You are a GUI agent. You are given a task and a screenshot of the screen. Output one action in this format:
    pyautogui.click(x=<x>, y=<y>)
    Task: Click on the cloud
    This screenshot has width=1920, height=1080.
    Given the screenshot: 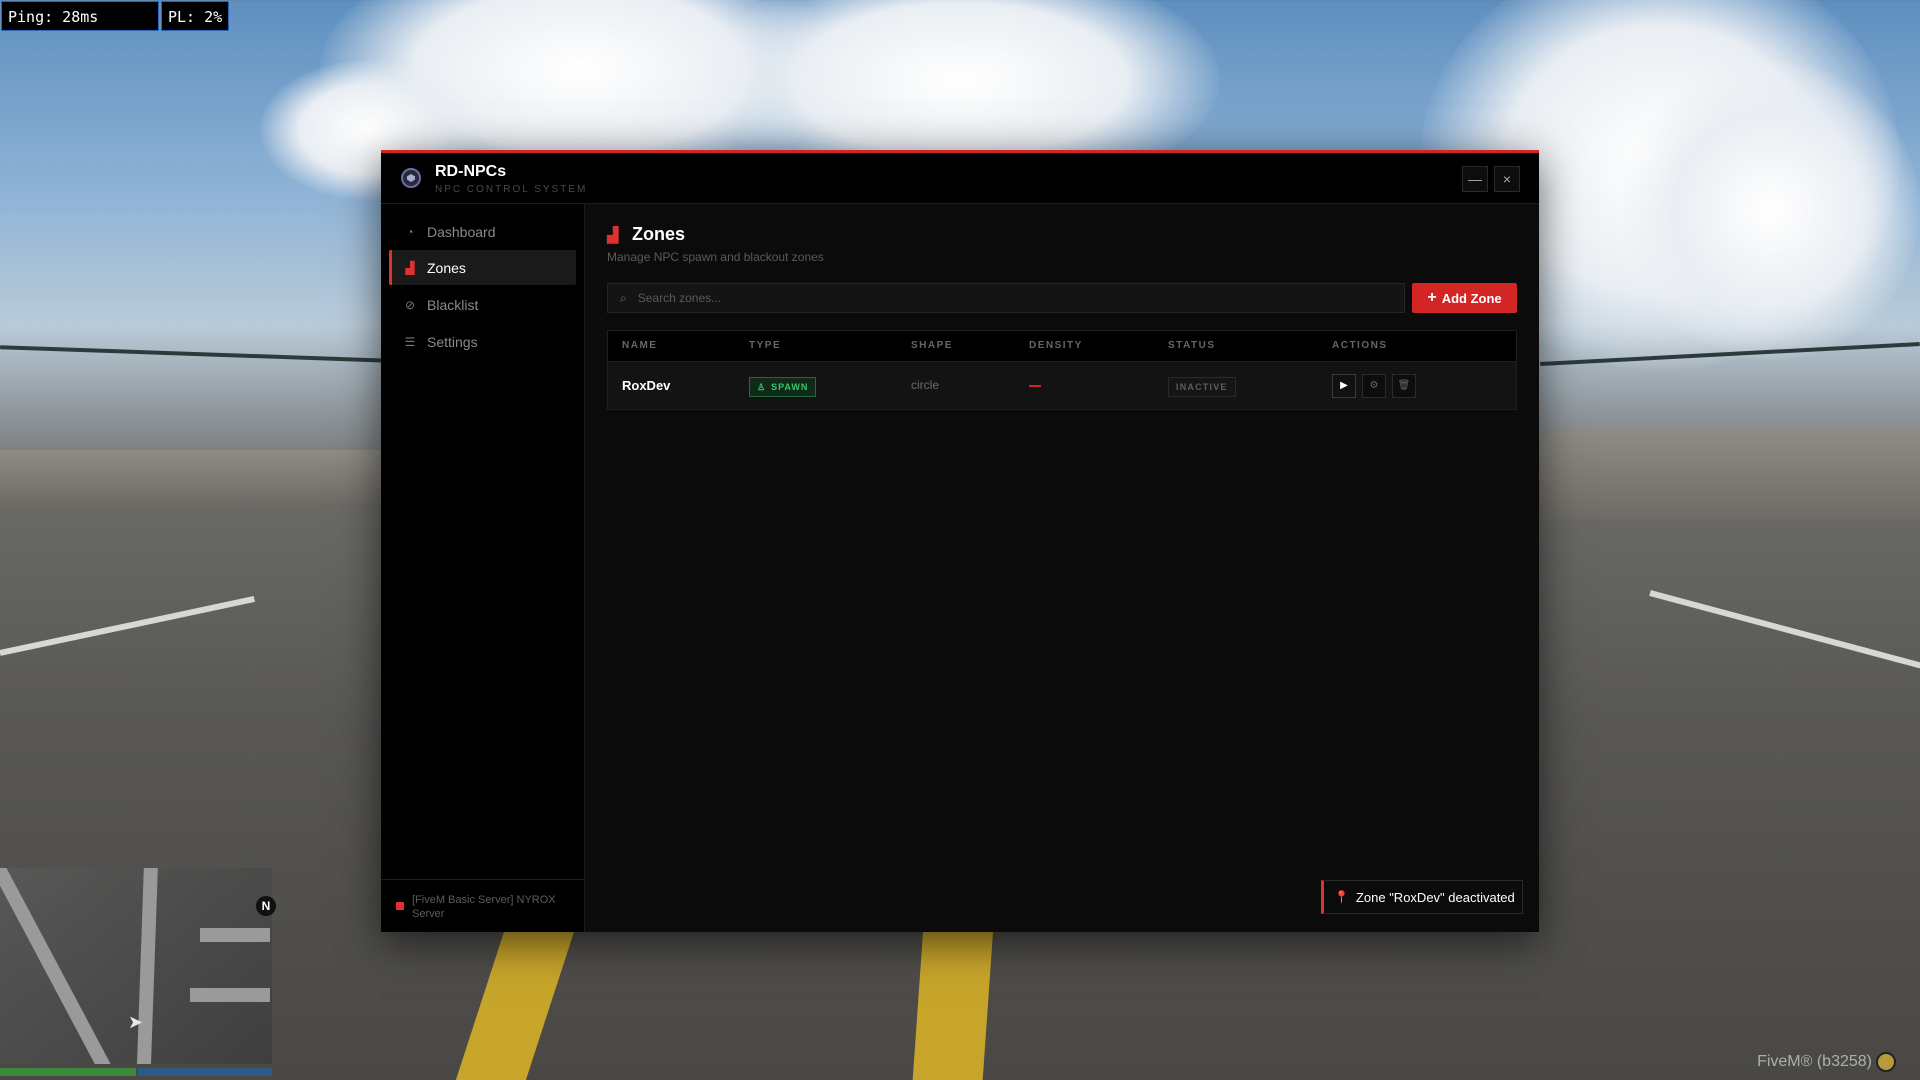 What is the action you would take?
    pyautogui.click(x=1770, y=210)
    